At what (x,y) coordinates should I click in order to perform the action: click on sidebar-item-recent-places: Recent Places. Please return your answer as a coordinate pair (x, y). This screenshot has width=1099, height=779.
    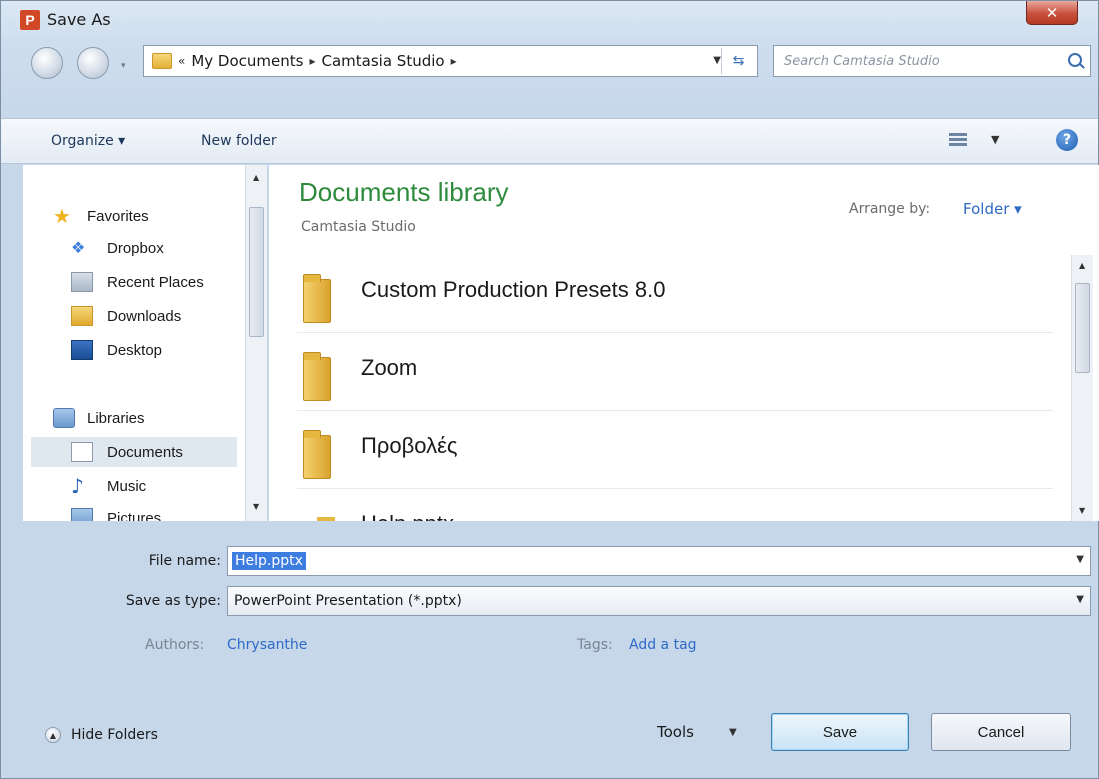
    Looking at the image, I should click on (130, 282).